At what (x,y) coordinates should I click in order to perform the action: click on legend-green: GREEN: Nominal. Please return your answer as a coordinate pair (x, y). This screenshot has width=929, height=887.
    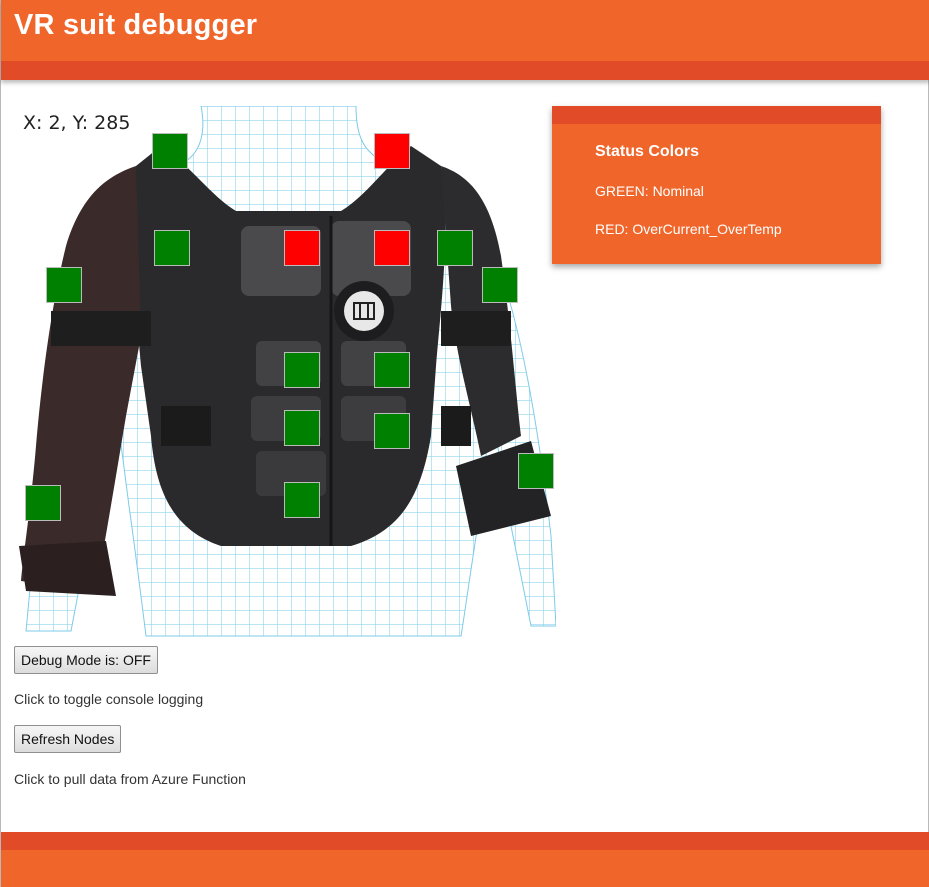
    Looking at the image, I should click on (649, 191).